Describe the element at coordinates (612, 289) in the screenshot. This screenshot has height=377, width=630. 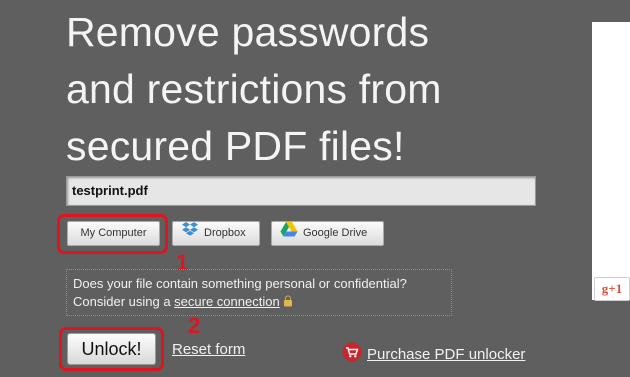
I see `google-plus-button: g+1` at that location.